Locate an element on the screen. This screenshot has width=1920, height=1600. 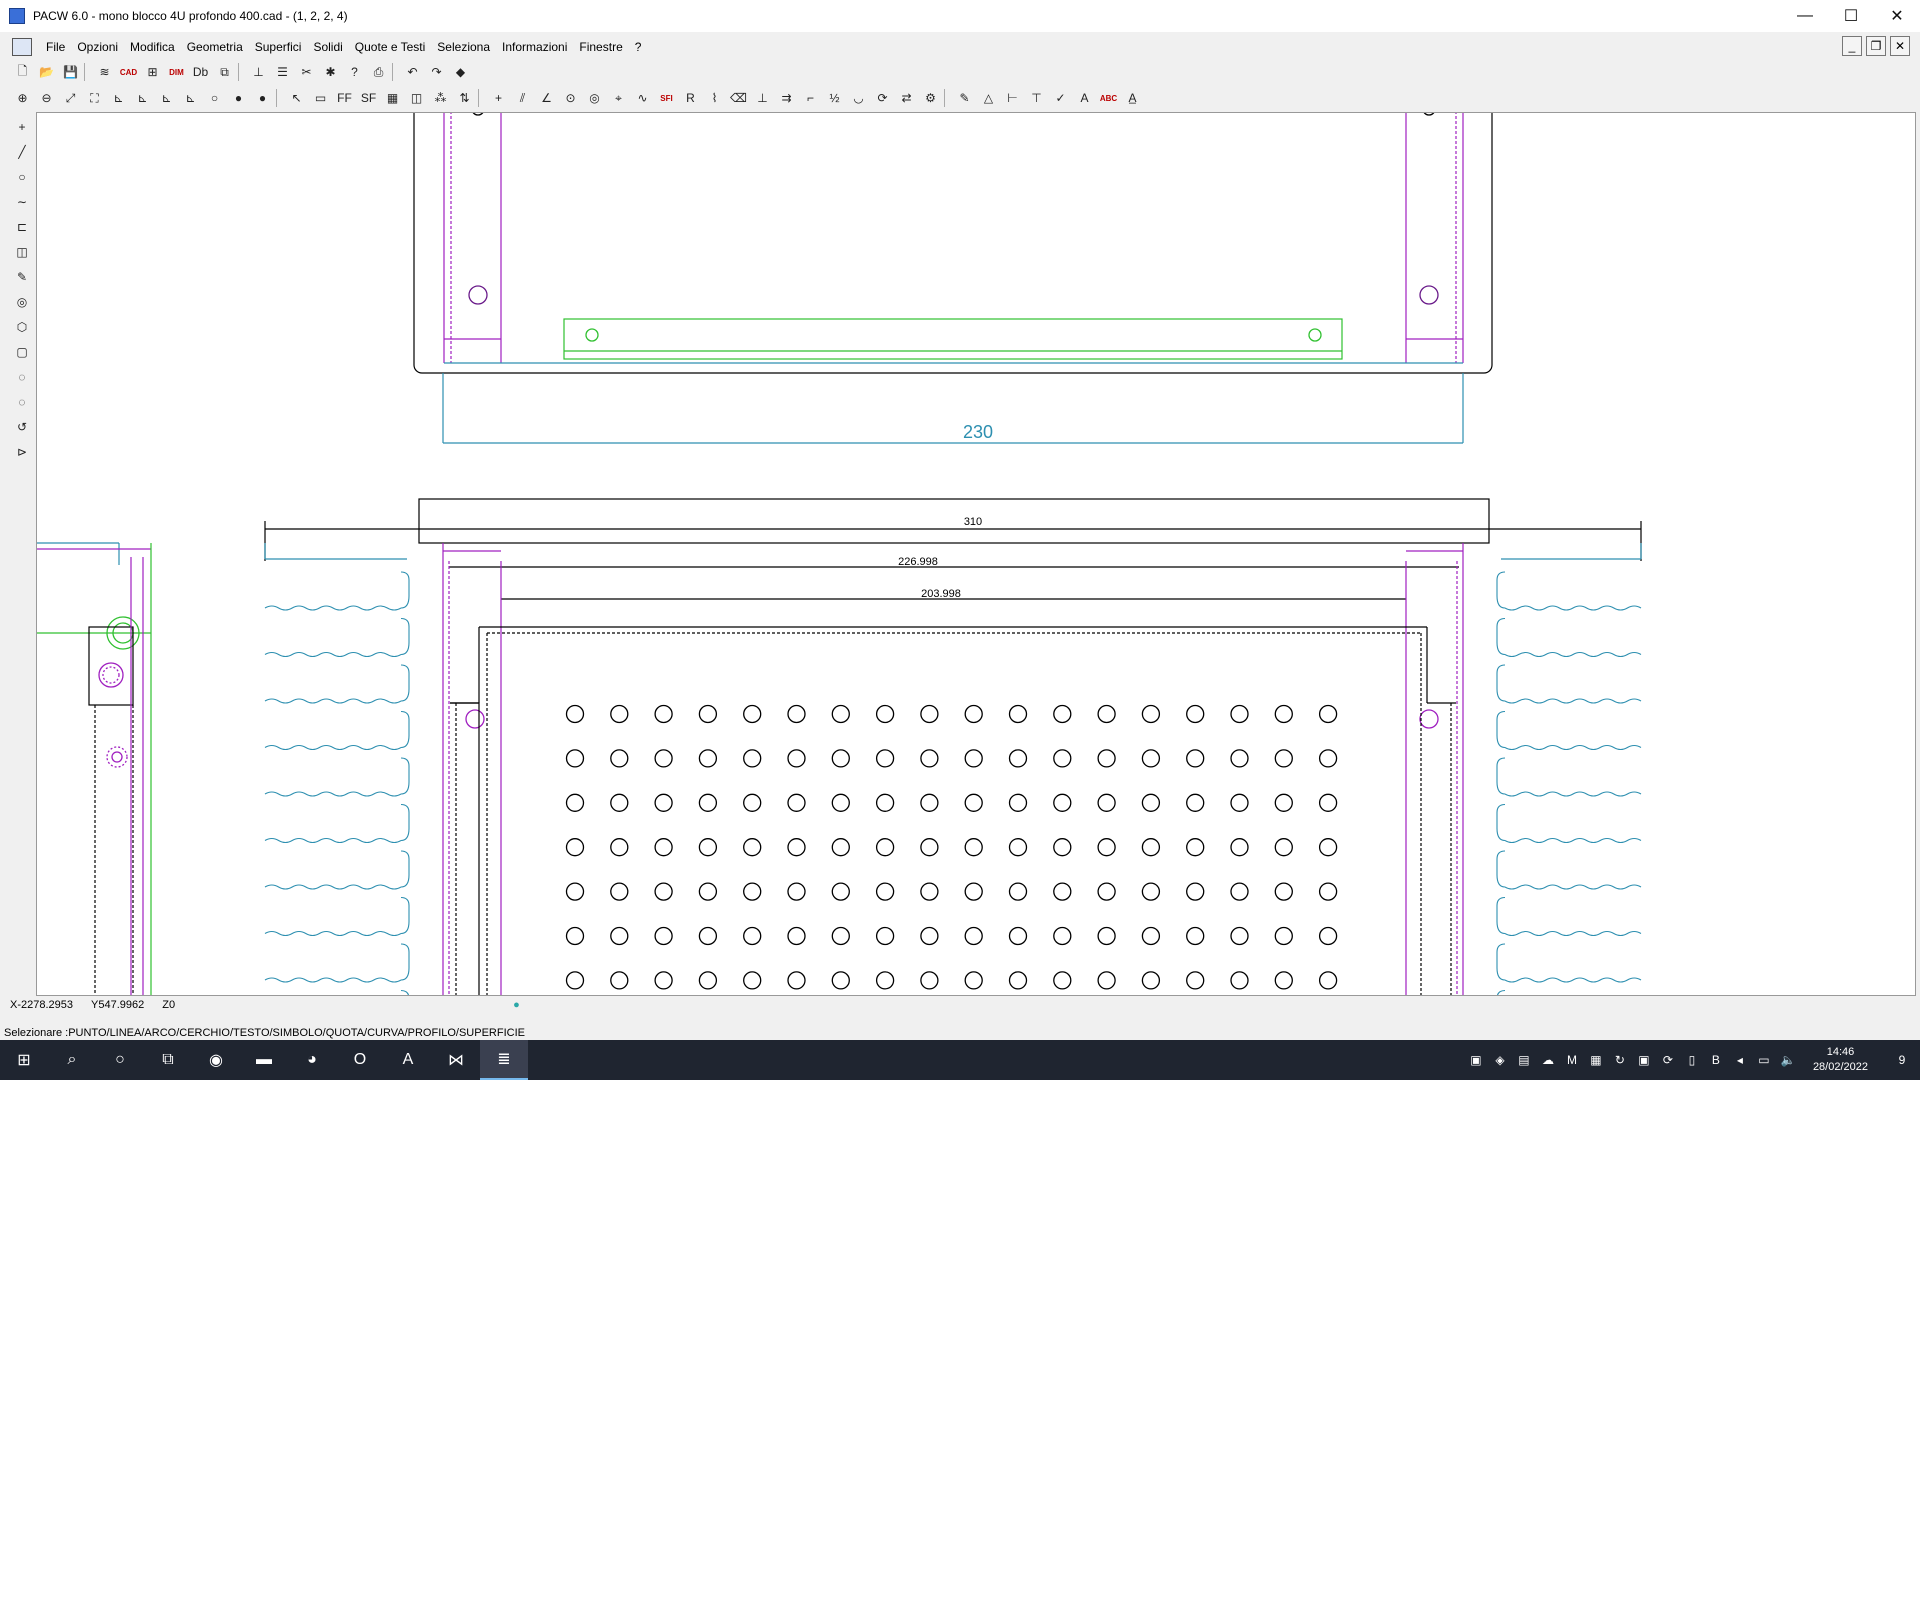
select-icon: ↖ is located at coordinates (296, 98).